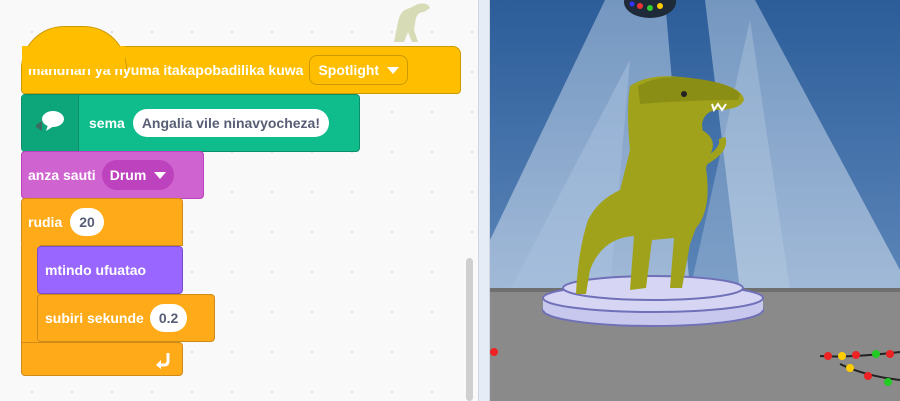 This screenshot has height=401, width=900. I want to click on start-sound-block: anza sauti Drum, so click(112, 175).